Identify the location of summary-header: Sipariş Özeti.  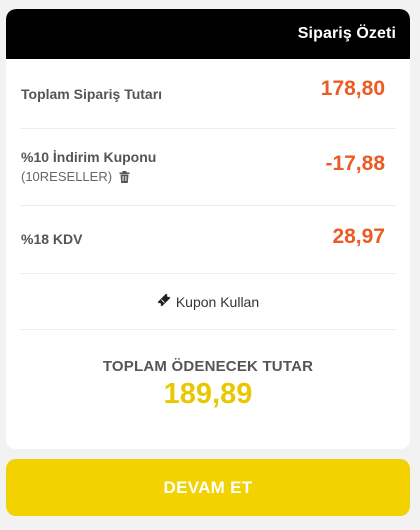
(208, 34).